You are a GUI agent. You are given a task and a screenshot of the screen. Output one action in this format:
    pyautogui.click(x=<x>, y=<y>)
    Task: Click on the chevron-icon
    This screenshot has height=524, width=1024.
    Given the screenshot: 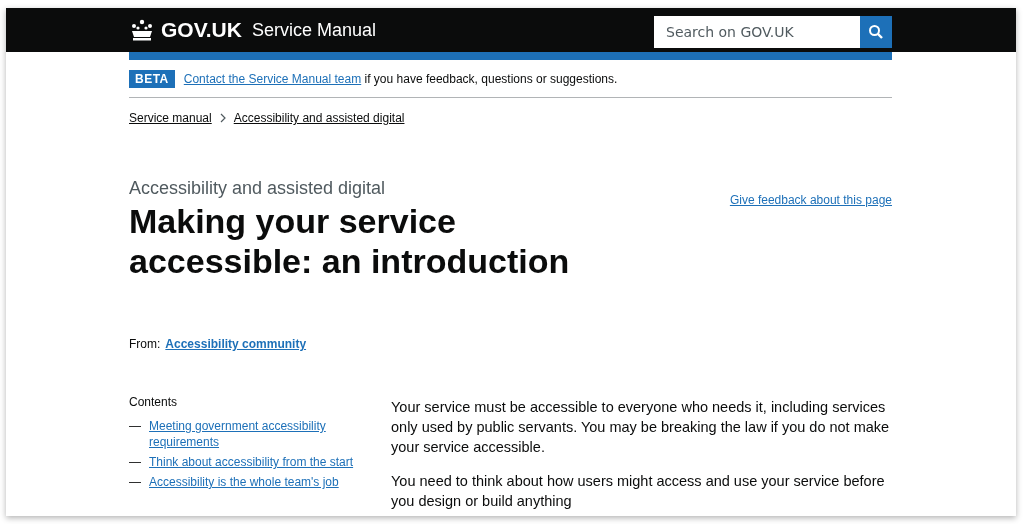 What is the action you would take?
    pyautogui.click(x=222, y=118)
    